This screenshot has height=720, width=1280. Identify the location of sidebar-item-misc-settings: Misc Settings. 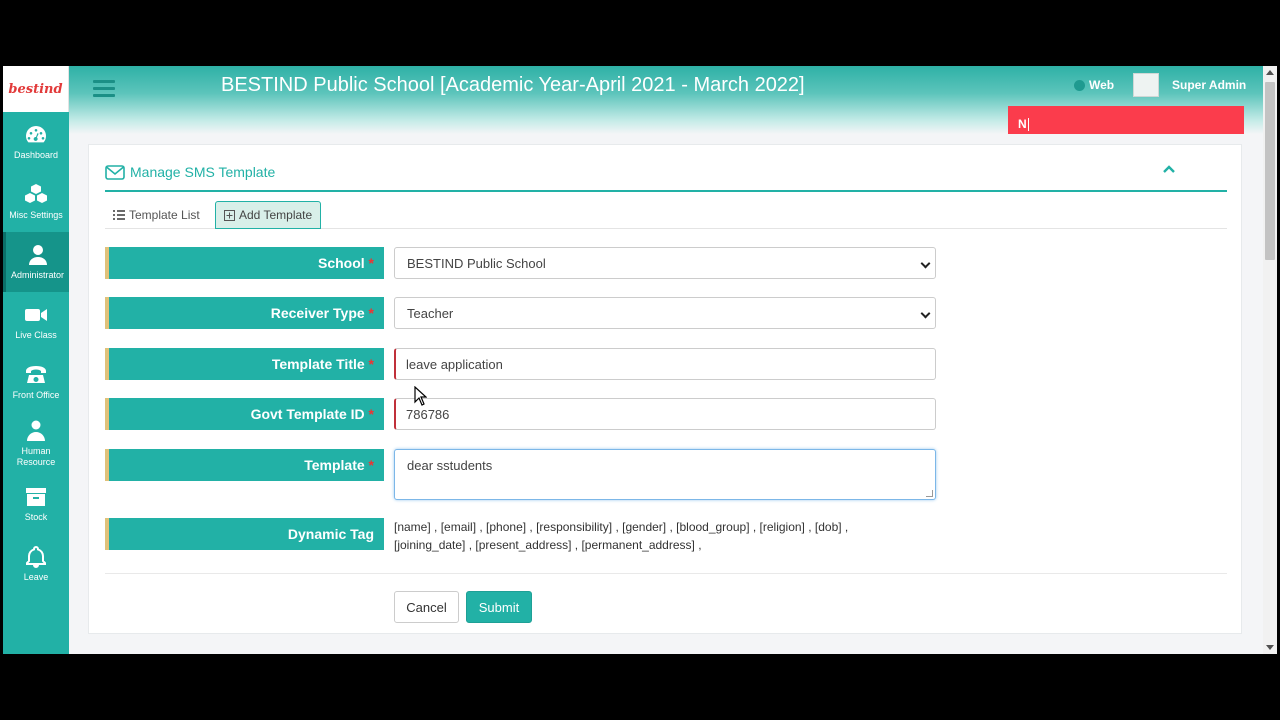
(36, 202).